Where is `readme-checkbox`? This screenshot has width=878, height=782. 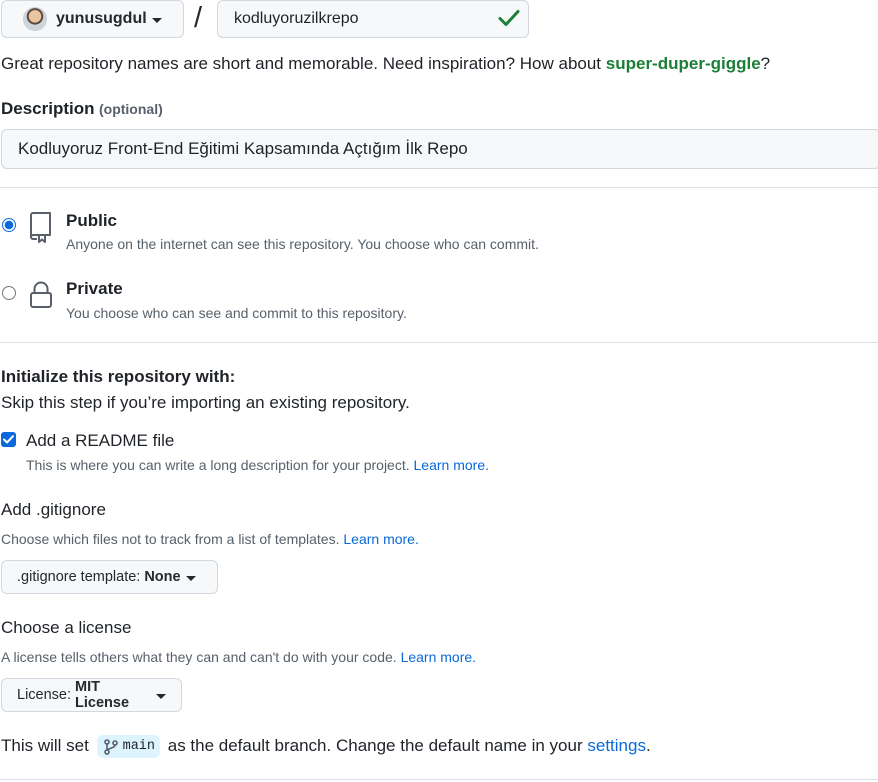 readme-checkbox is located at coordinates (8, 439).